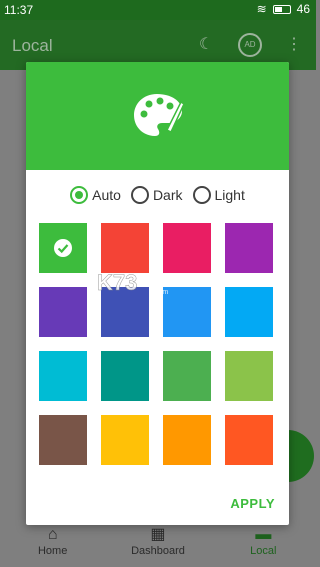 The height and width of the screenshot is (567, 320). Describe the element at coordinates (158, 10) in the screenshot. I see `status-bar: 11:37 ≋ 46` at that location.